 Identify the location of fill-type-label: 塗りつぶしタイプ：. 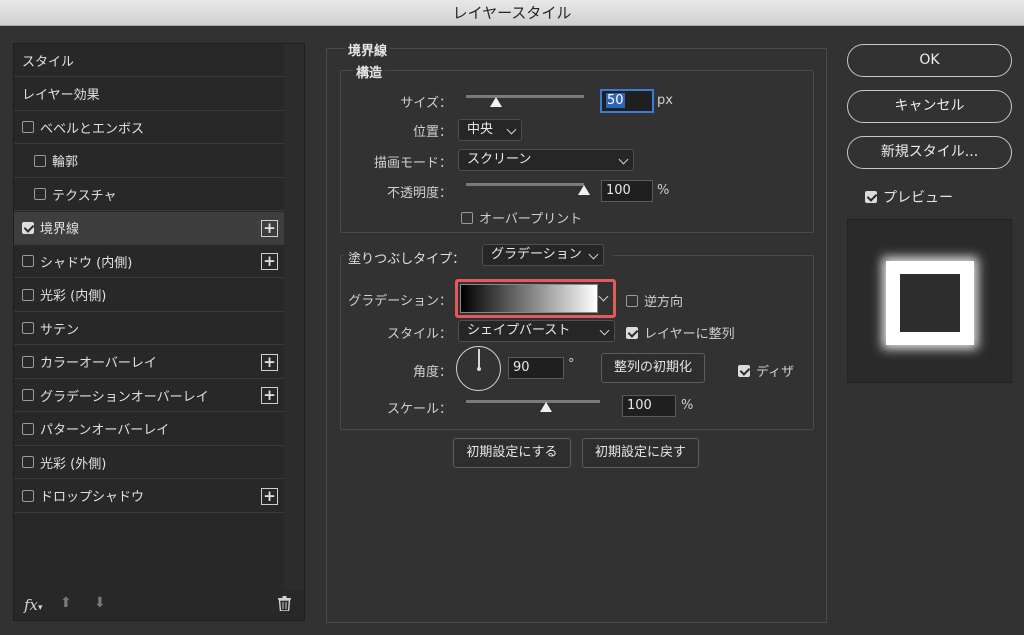
(407, 259).